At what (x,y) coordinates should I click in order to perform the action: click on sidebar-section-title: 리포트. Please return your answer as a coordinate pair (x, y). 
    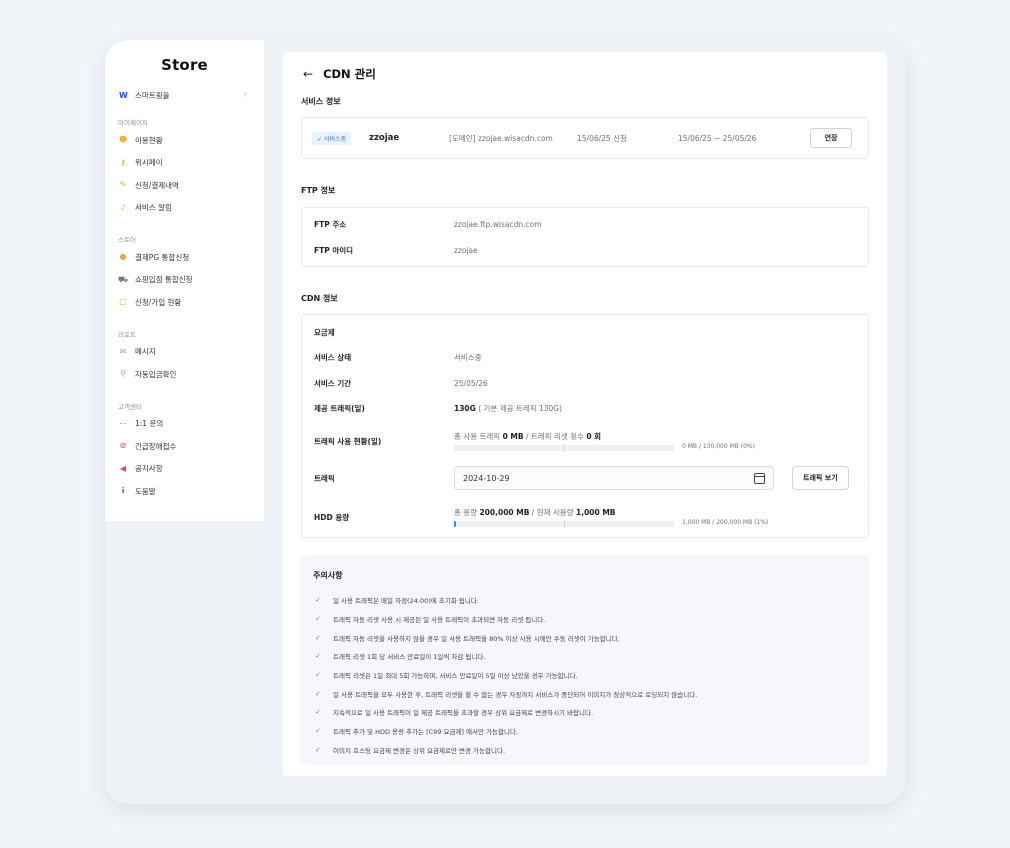
    Looking at the image, I should click on (127, 334).